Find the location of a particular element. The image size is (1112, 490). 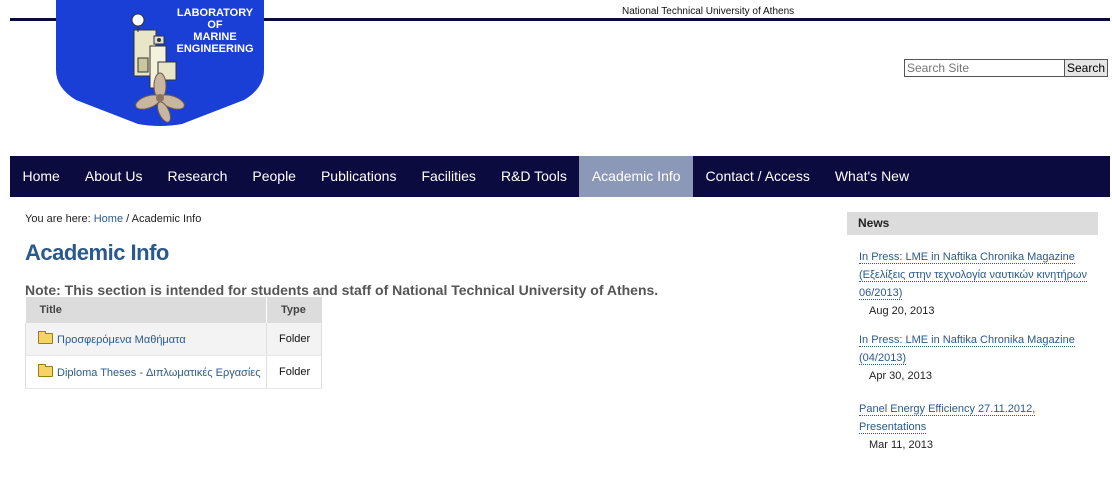

nav-item-rd-tools: R&D Tools is located at coordinates (533, 176).